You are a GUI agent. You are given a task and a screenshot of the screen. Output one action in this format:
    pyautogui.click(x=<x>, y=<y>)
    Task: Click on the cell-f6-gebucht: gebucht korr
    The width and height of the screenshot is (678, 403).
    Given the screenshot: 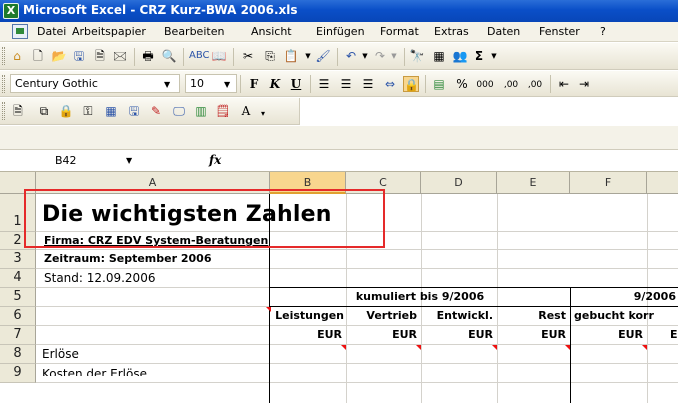 What is the action you would take?
    pyautogui.click(x=626, y=315)
    